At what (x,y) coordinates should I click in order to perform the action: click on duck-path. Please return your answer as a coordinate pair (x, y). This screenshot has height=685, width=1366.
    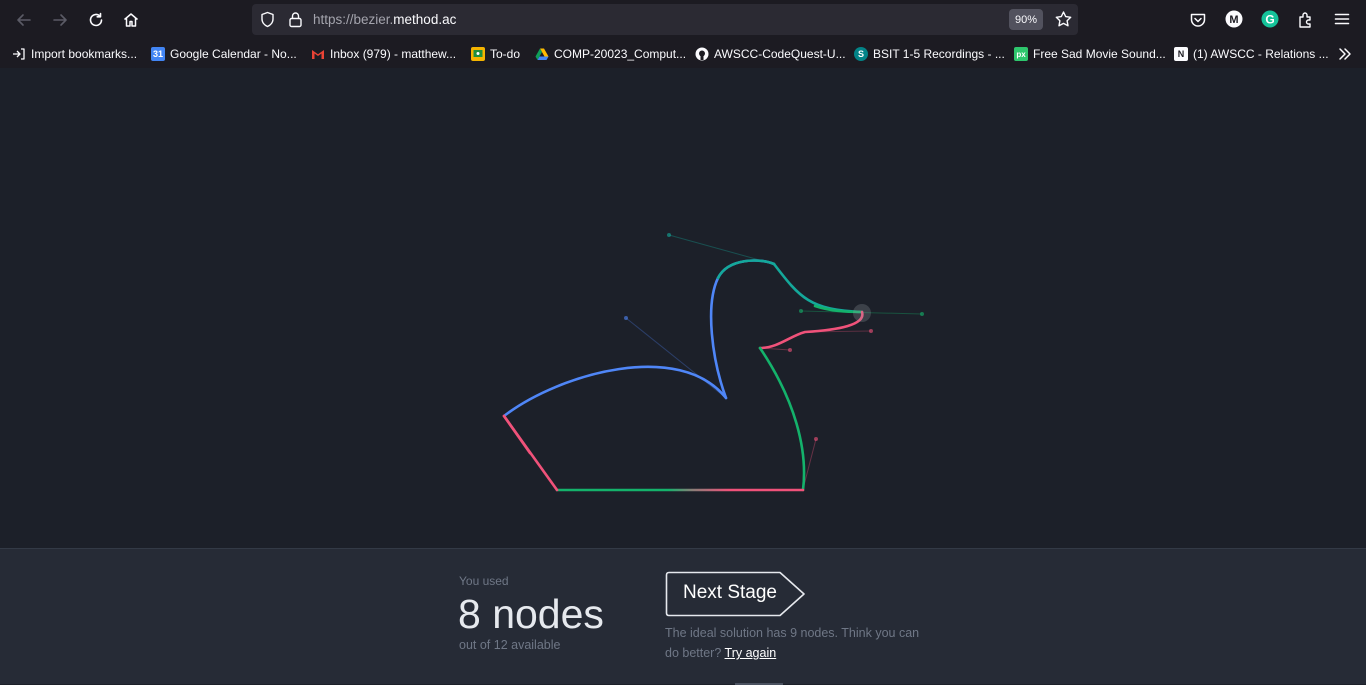
    Looking at the image, I should click on (683, 375).